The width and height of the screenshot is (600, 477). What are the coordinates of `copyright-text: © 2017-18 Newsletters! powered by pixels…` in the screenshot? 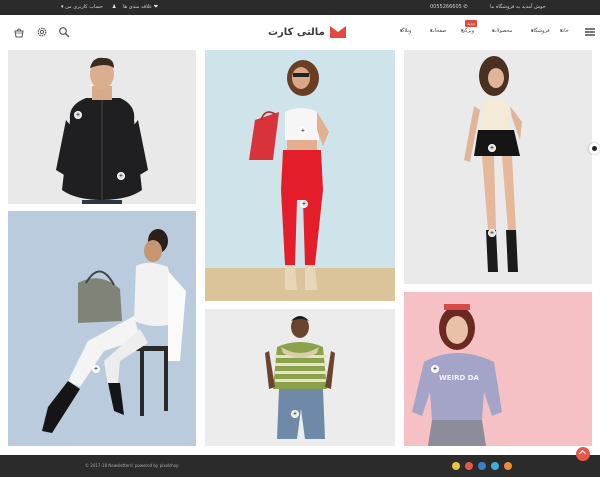 It's located at (132, 465).